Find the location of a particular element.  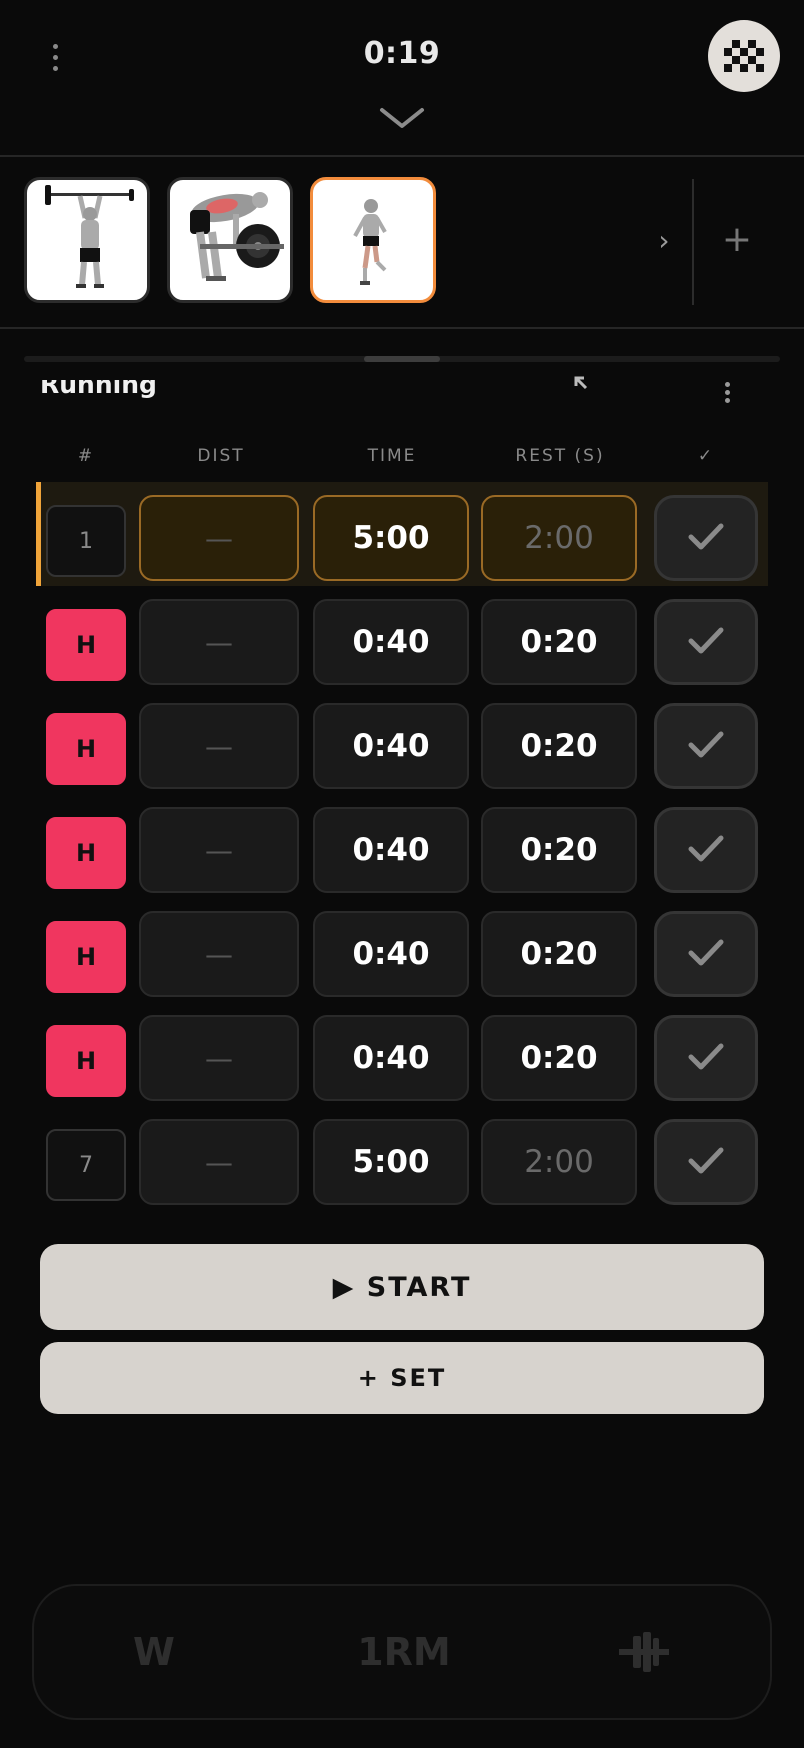

expand-arrow-icon is located at coordinates (584, 386).